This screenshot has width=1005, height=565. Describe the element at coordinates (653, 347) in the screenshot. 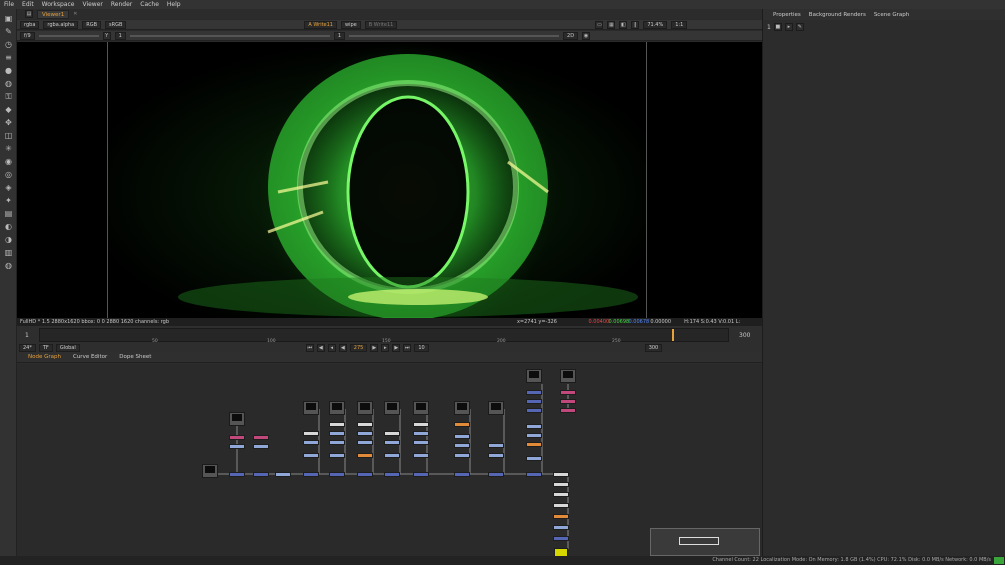

I see `out-field: 300` at that location.